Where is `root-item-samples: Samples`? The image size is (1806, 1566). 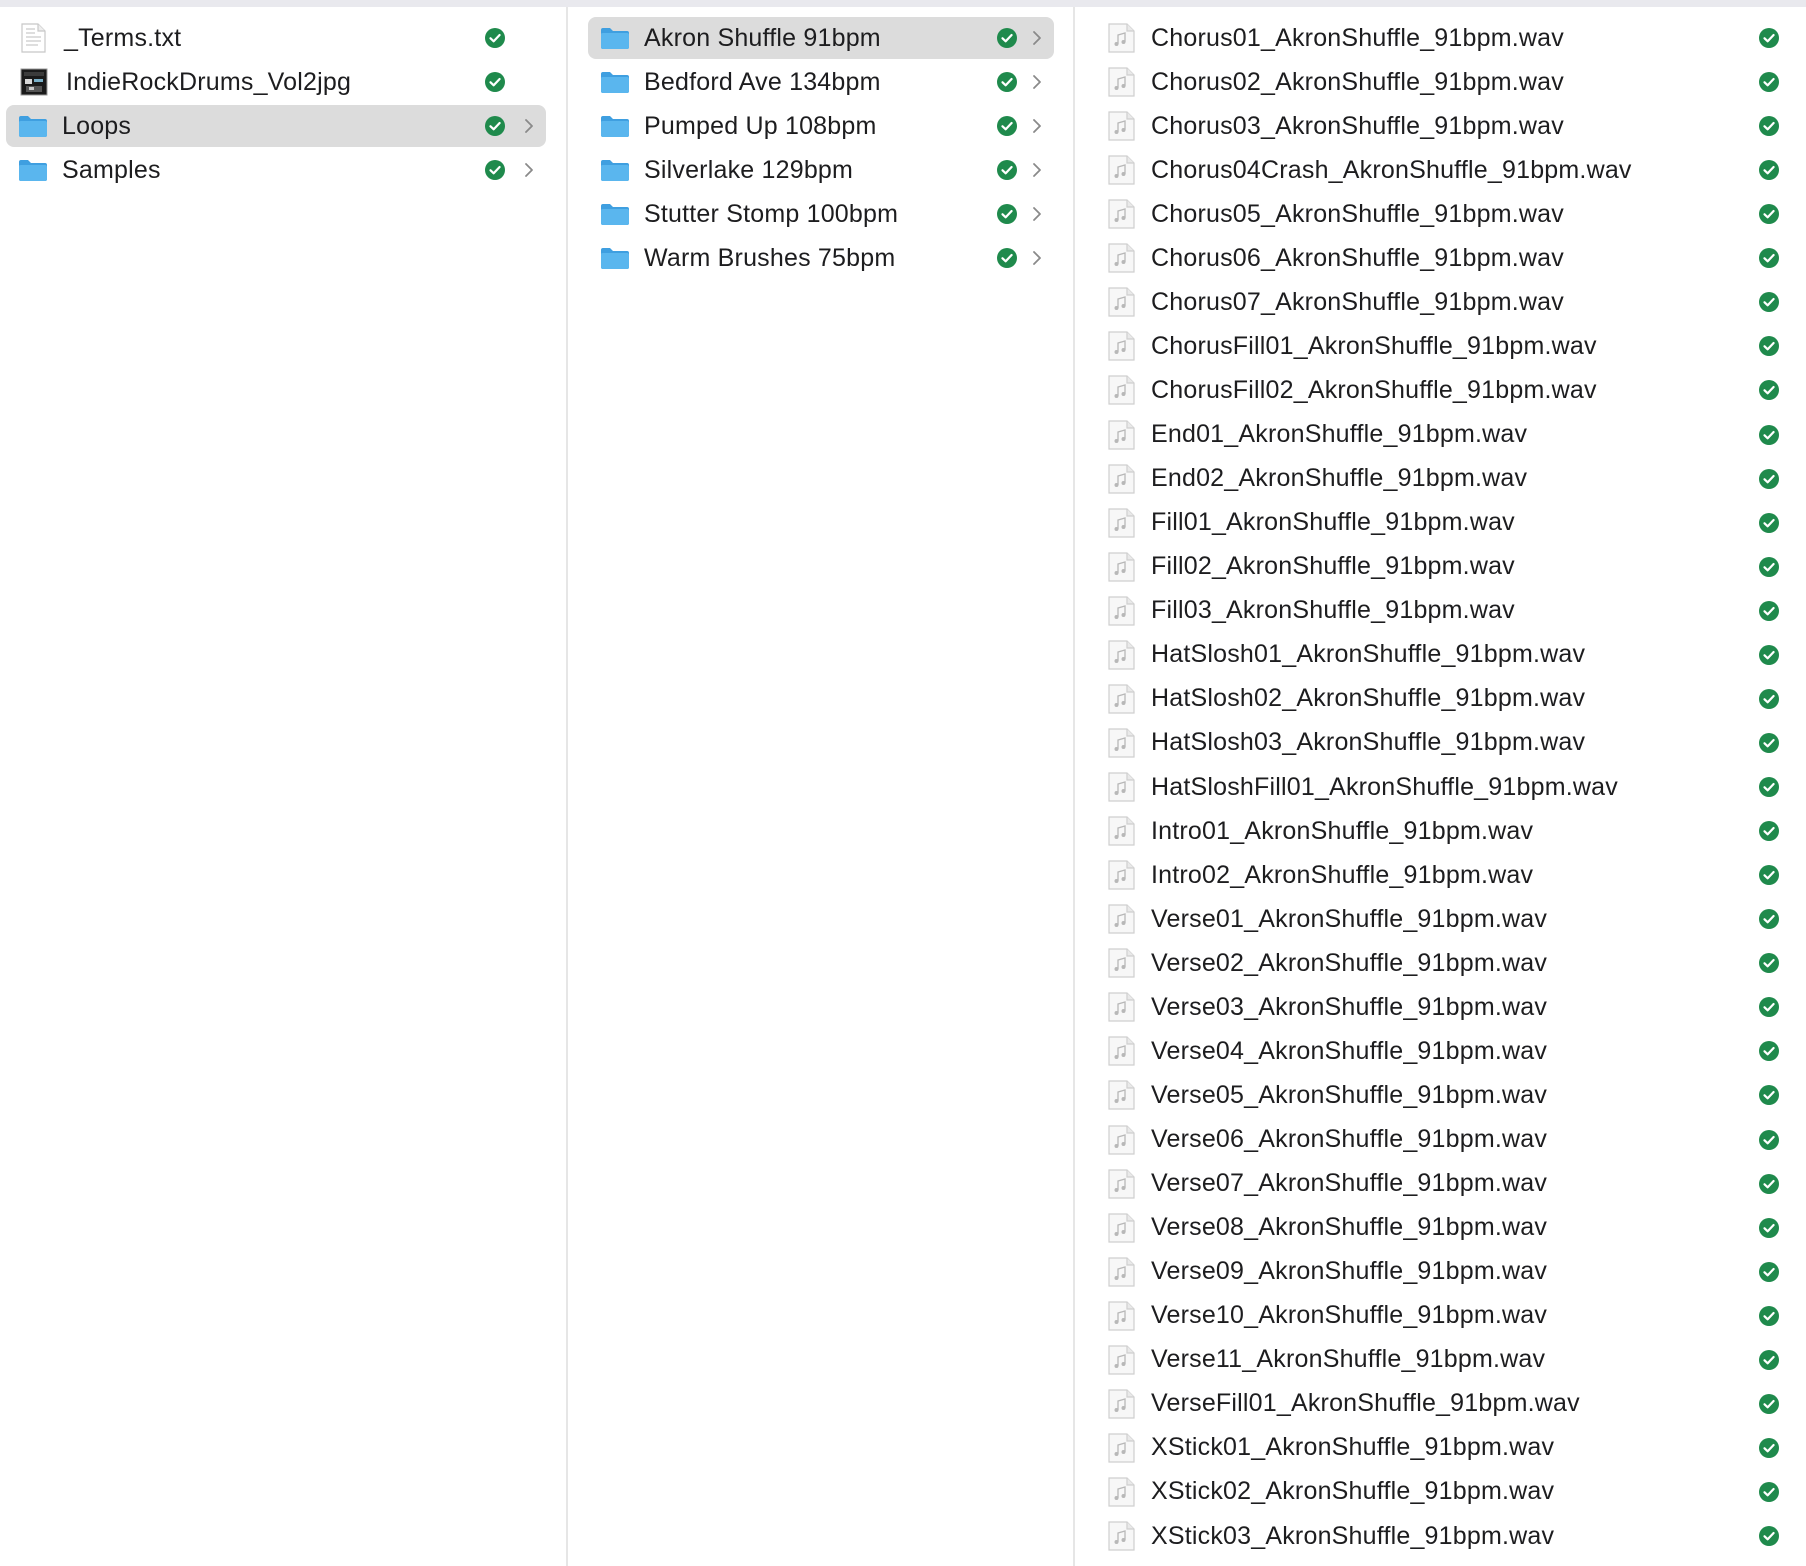
root-item-samples: Samples is located at coordinates (276, 170).